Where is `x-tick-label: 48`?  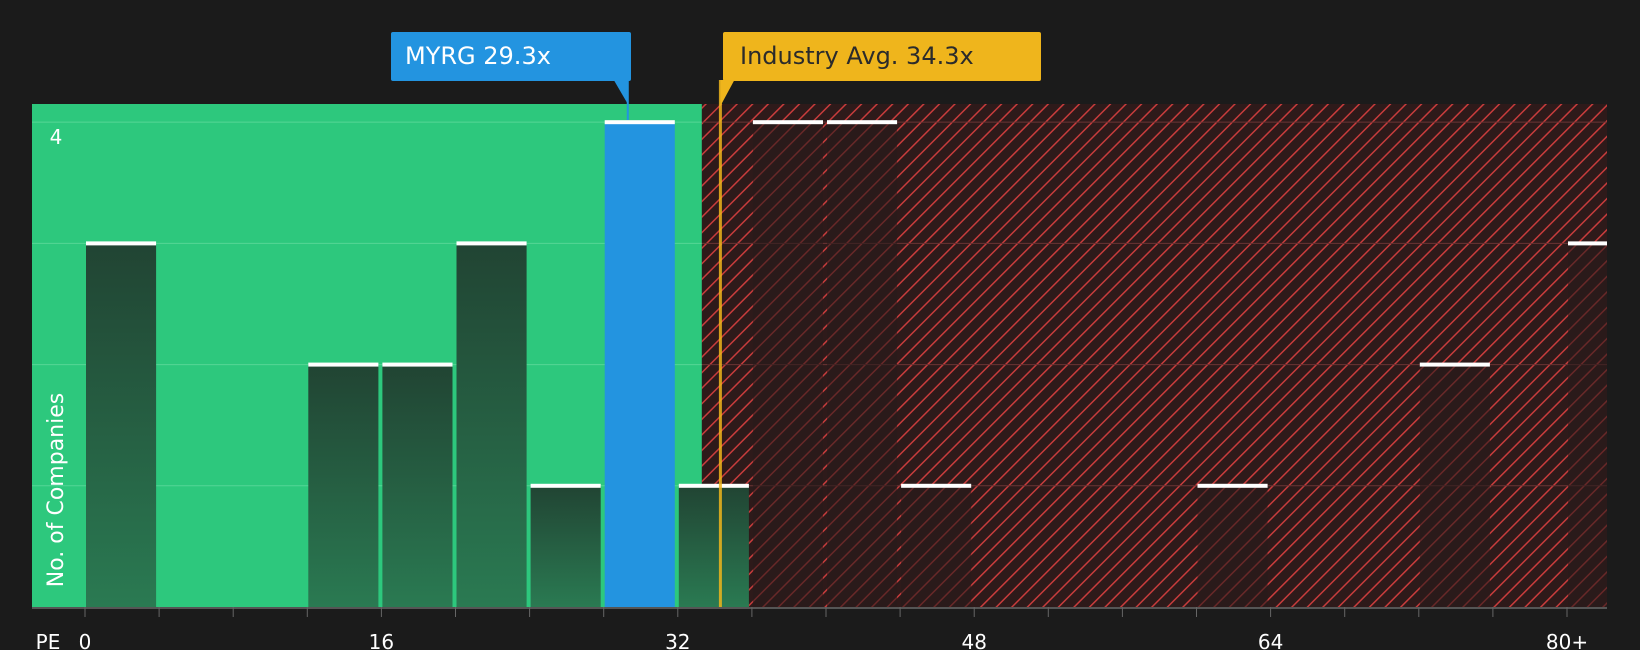 x-tick-label: 48 is located at coordinates (973, 640).